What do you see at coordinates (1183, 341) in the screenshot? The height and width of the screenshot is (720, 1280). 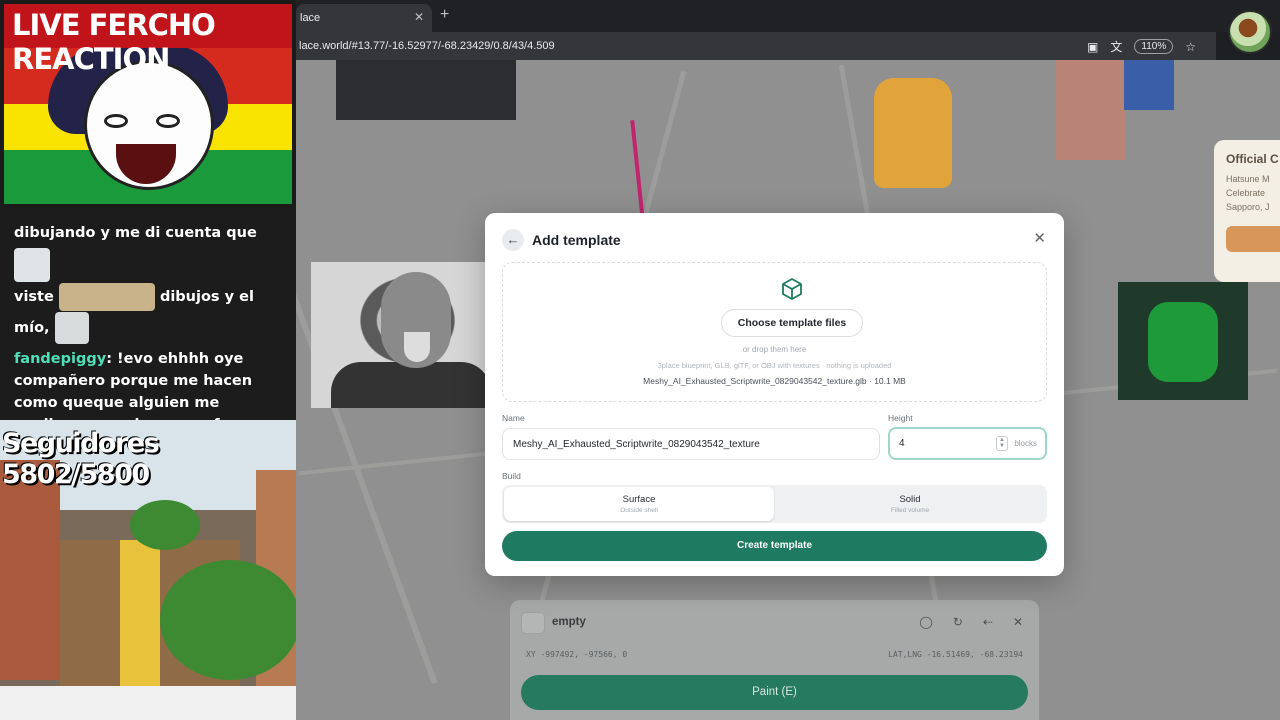 I see `voxel-among-us` at bounding box center [1183, 341].